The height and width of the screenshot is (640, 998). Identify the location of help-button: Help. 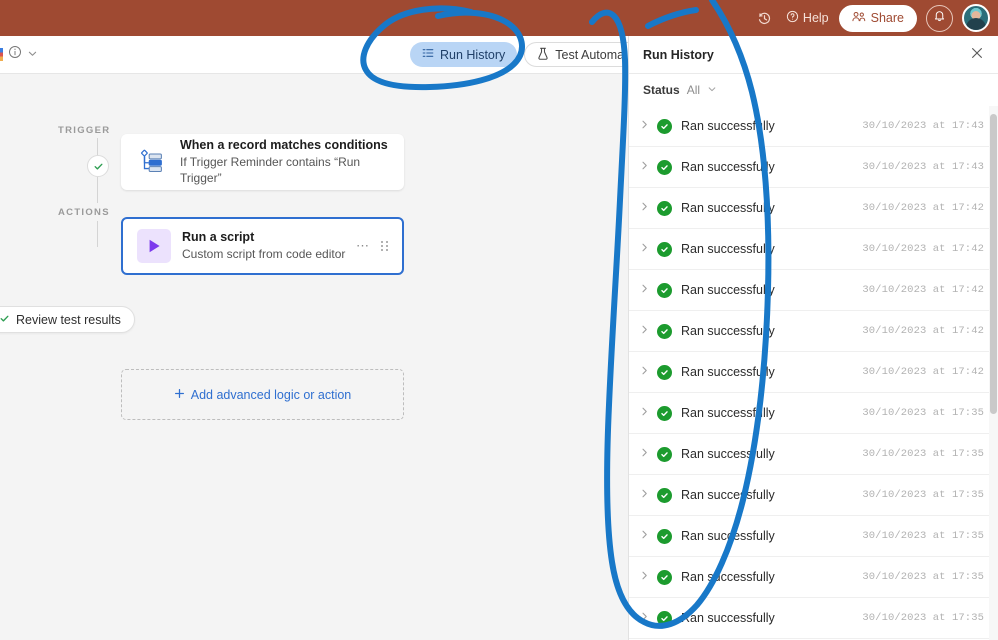
(807, 18).